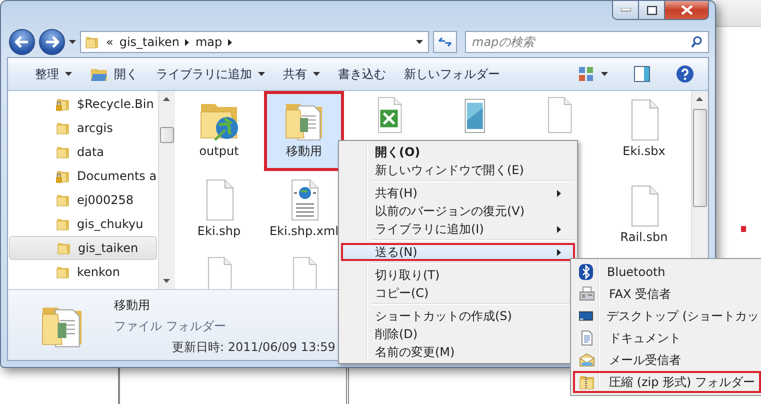  Describe the element at coordinates (458, 211) in the screenshot. I see `menu-item: 以前のバージョンの復元(V)` at that location.